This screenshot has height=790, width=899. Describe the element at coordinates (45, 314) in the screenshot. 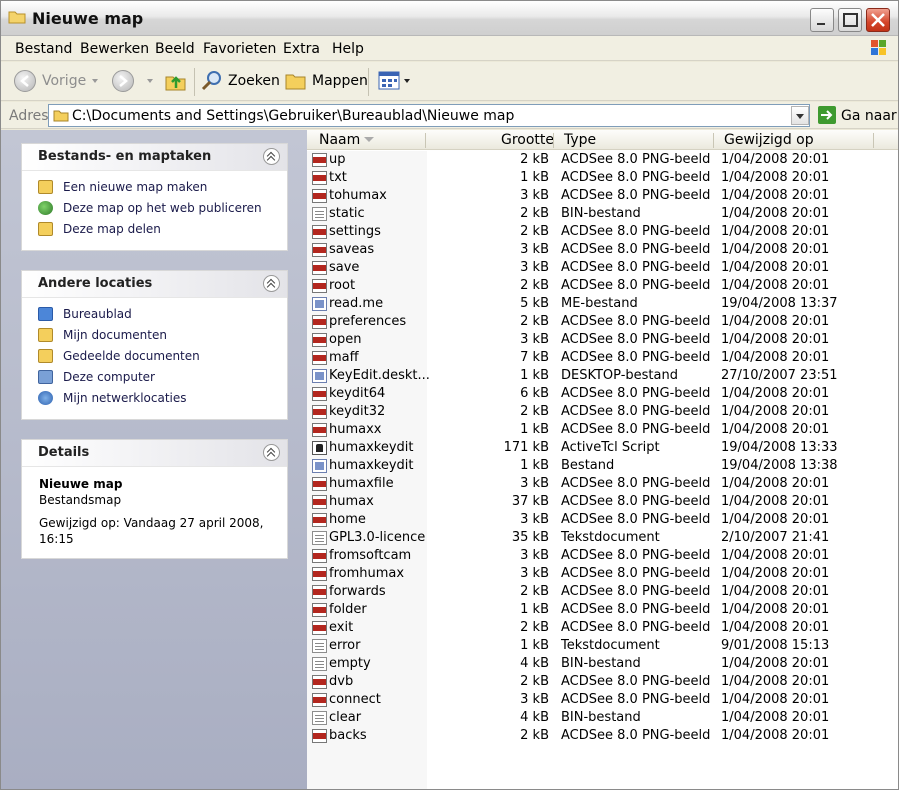

I see `desktop-icon` at that location.